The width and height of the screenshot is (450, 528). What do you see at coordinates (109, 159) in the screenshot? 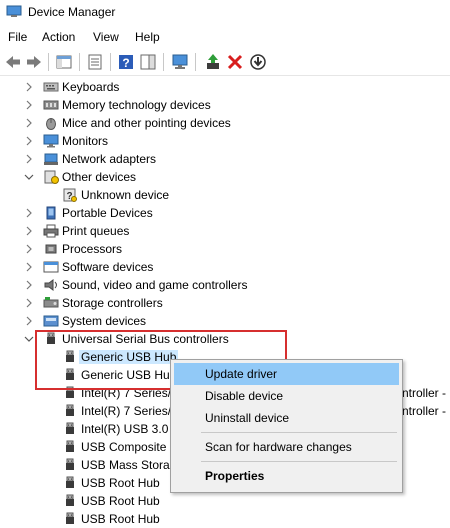
I see `tree-row-label: Network adapters` at bounding box center [109, 159].